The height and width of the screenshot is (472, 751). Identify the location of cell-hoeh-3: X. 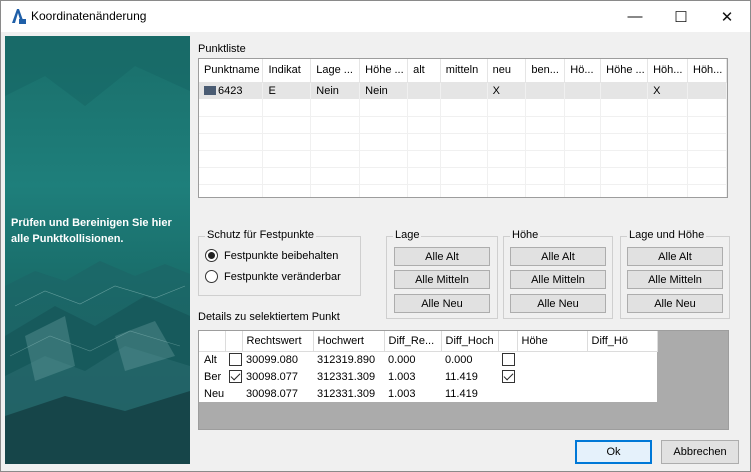
(667, 90).